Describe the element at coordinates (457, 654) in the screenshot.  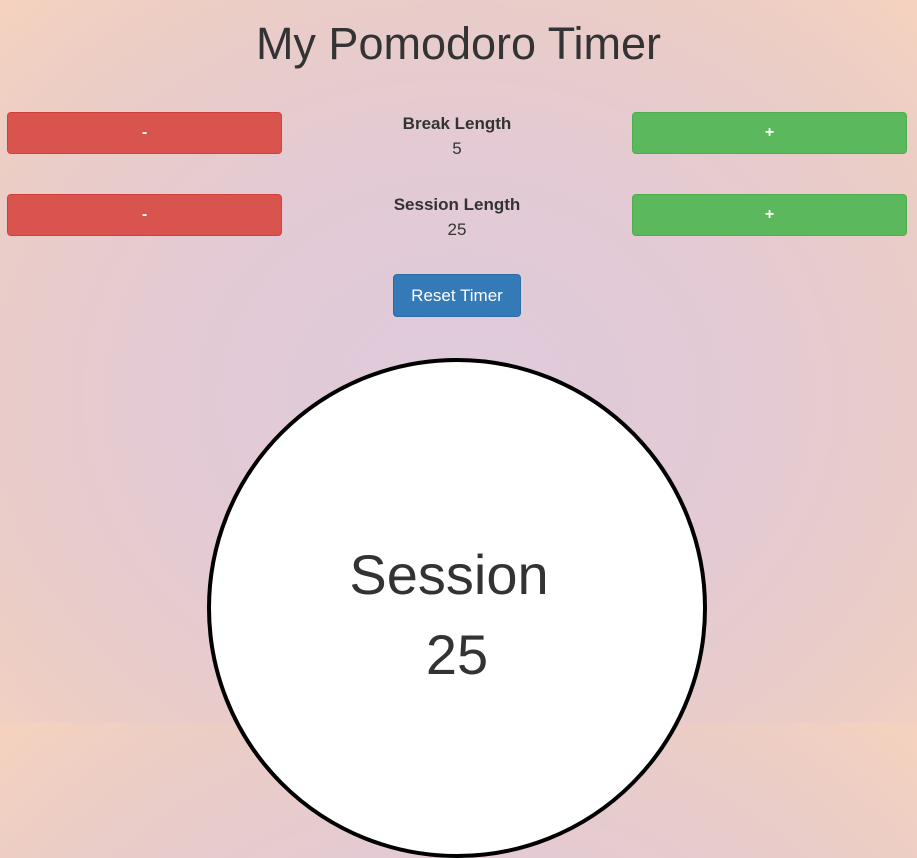
I see `timer-time-display: 25` at that location.